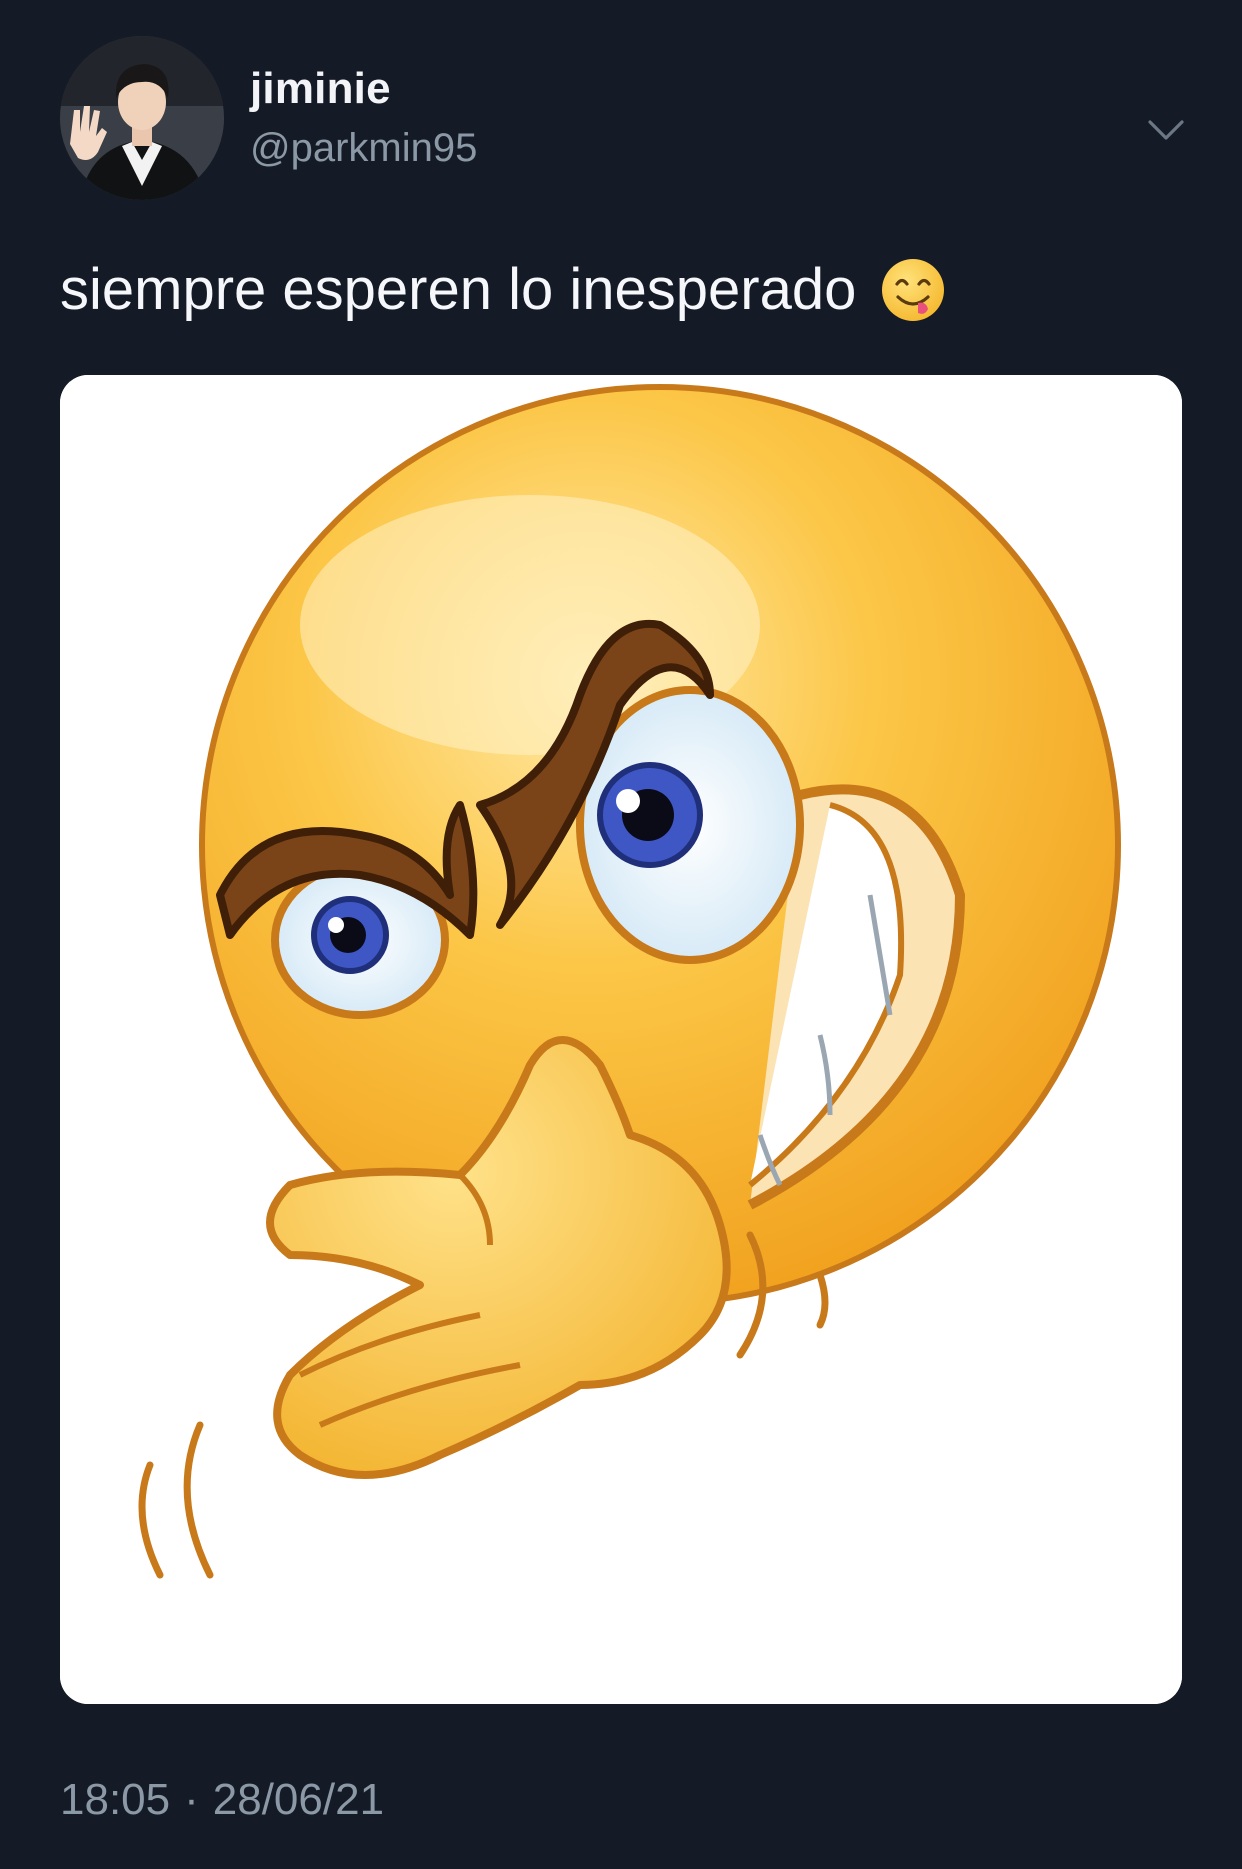 The height and width of the screenshot is (1869, 1242). I want to click on tweet-text: siempre esperen lo inesperado, so click(503, 289).